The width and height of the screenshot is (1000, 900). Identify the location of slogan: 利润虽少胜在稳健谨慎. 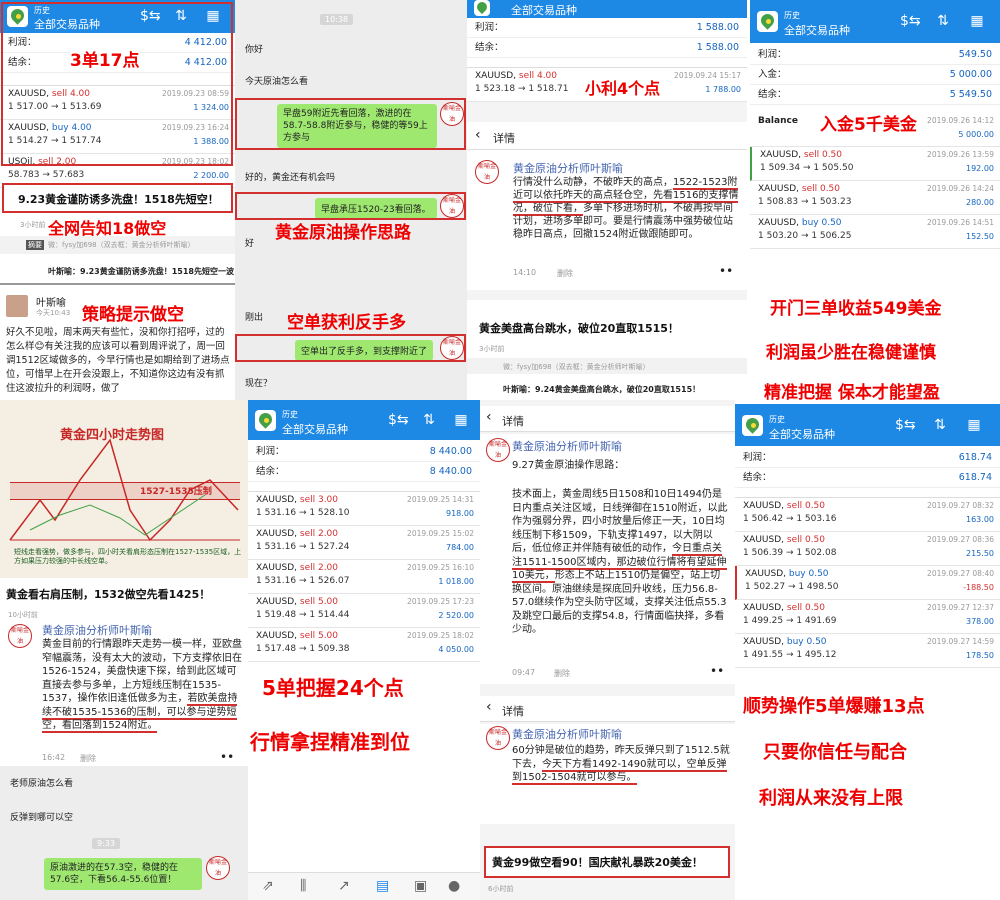
(851, 353).